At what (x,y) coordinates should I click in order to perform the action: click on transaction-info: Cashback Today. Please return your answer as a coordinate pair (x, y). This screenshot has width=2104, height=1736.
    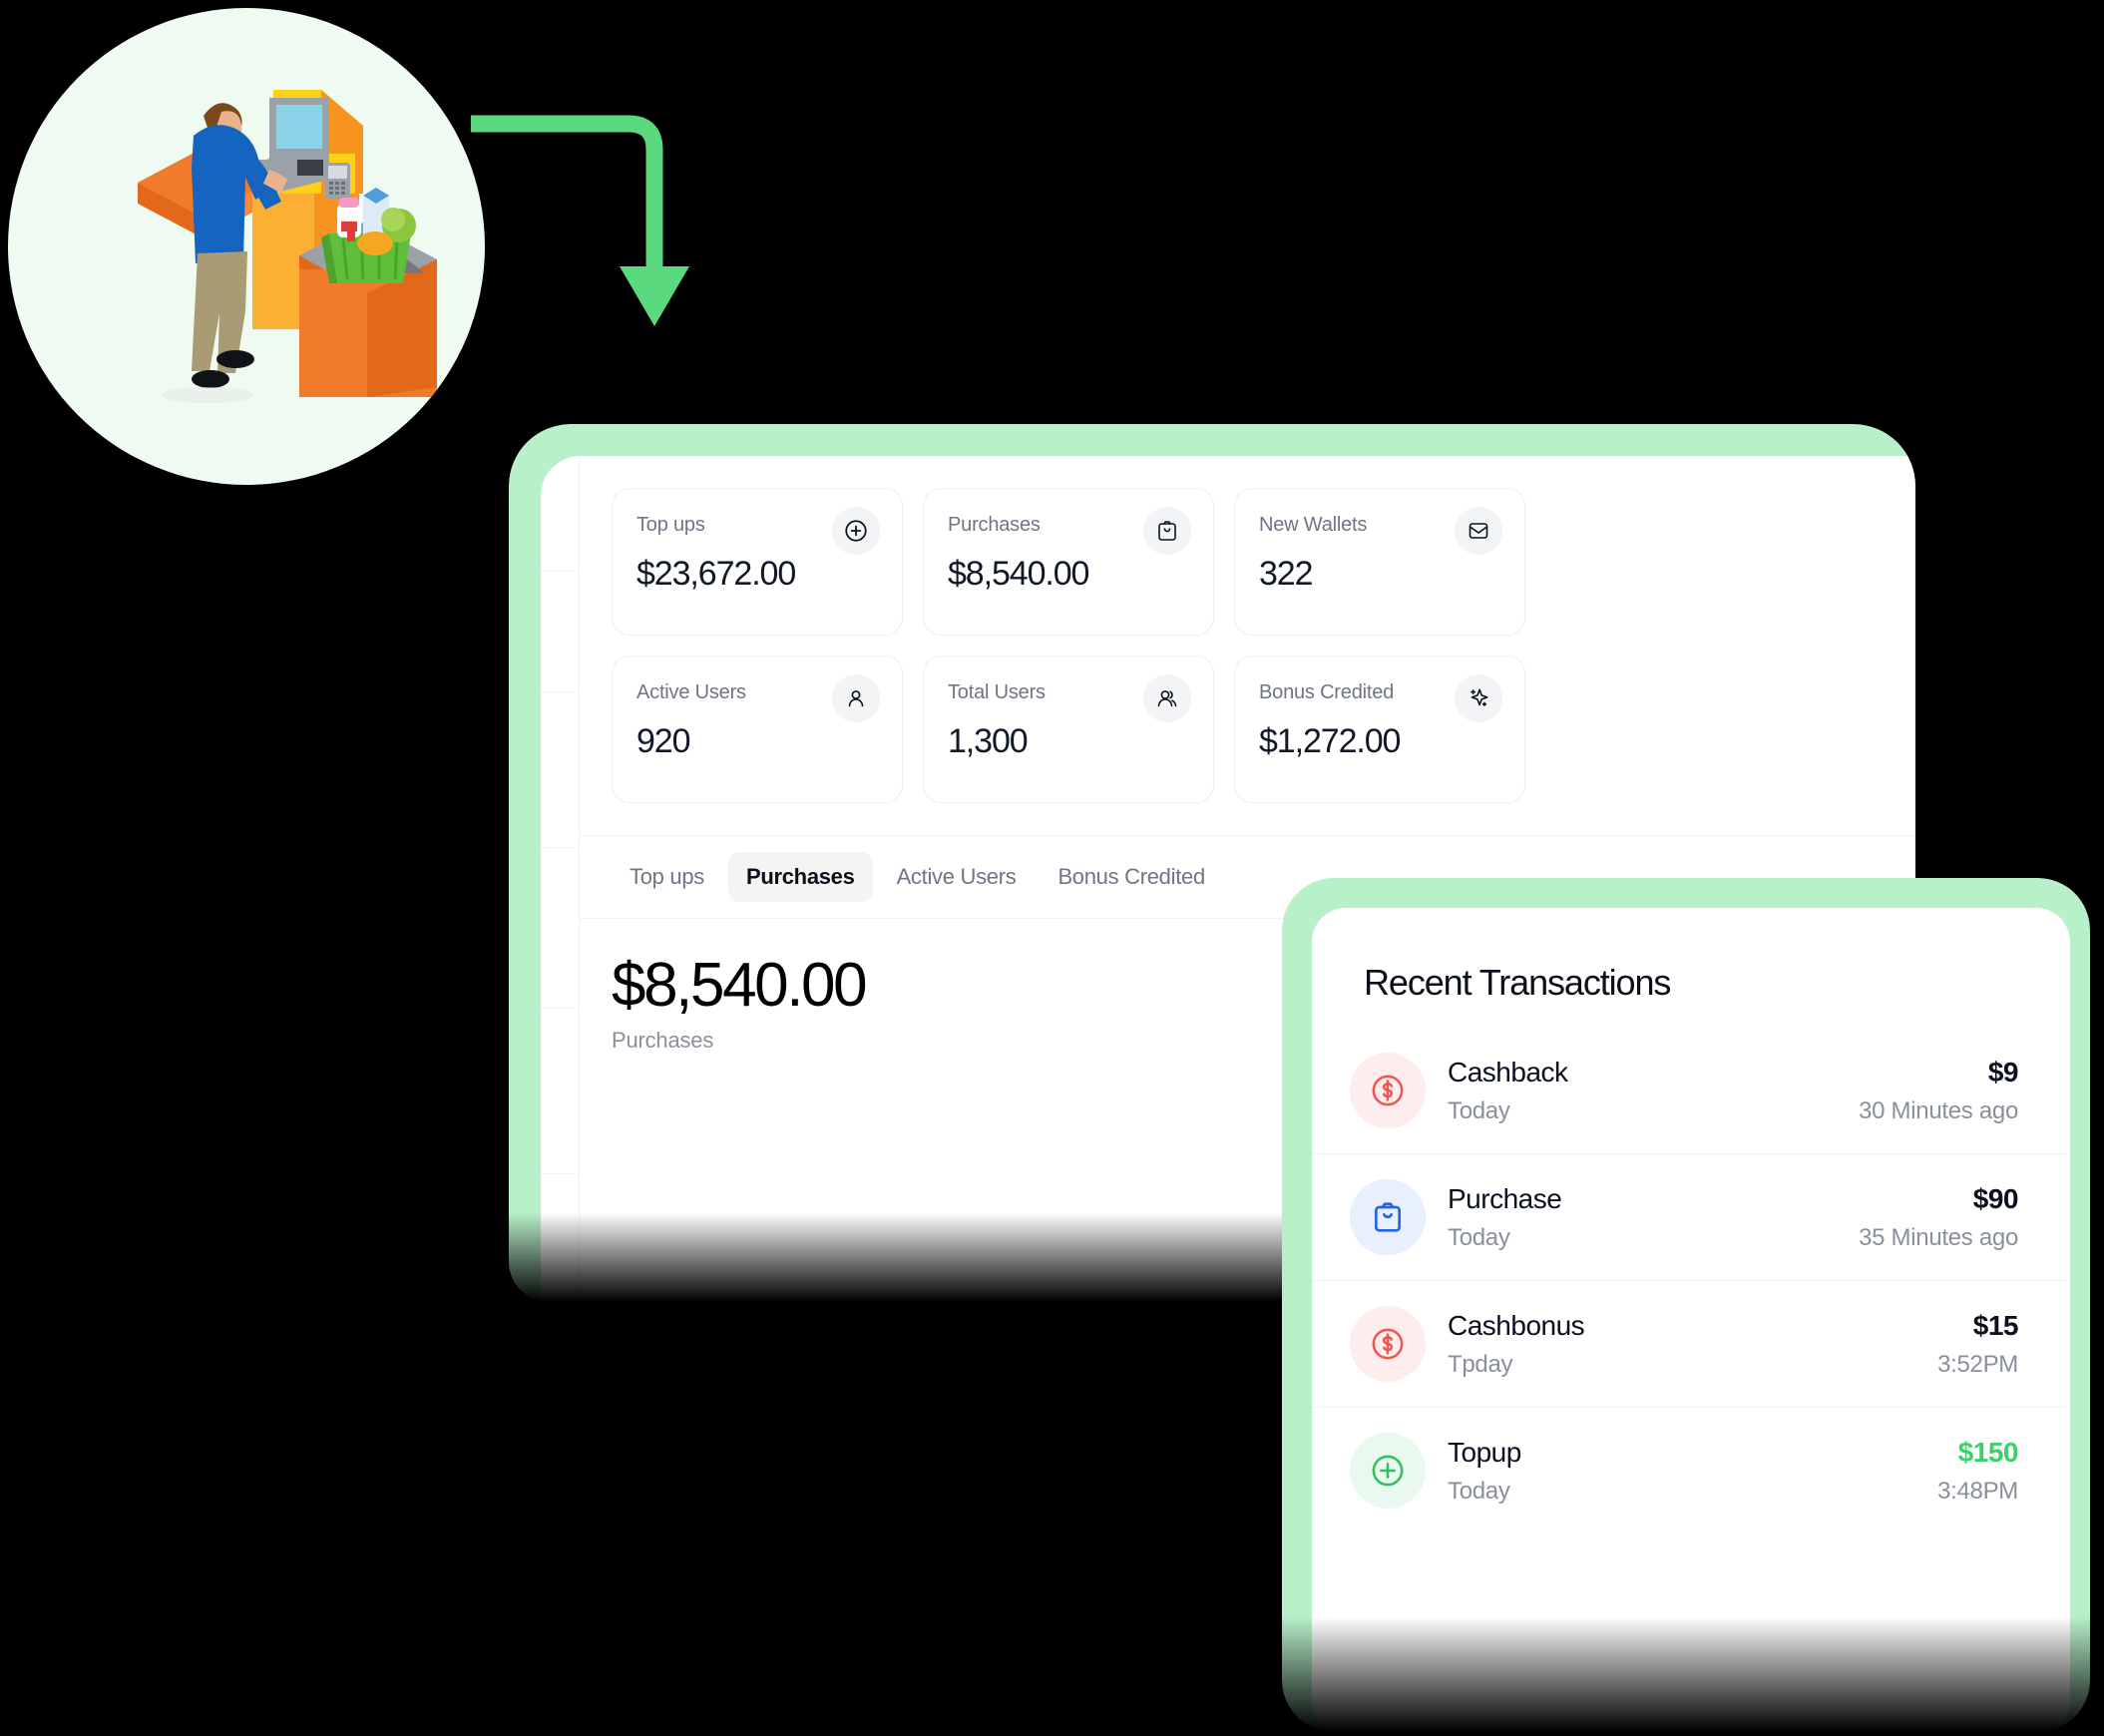
    Looking at the image, I should click on (1653, 1090).